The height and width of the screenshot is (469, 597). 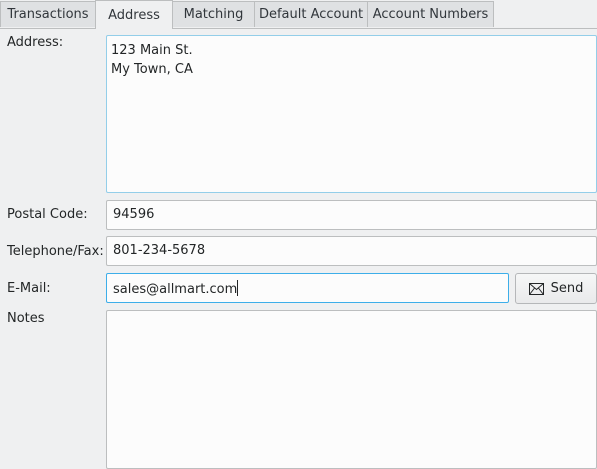 I want to click on telephone-value: 801-234-5678, so click(x=159, y=250).